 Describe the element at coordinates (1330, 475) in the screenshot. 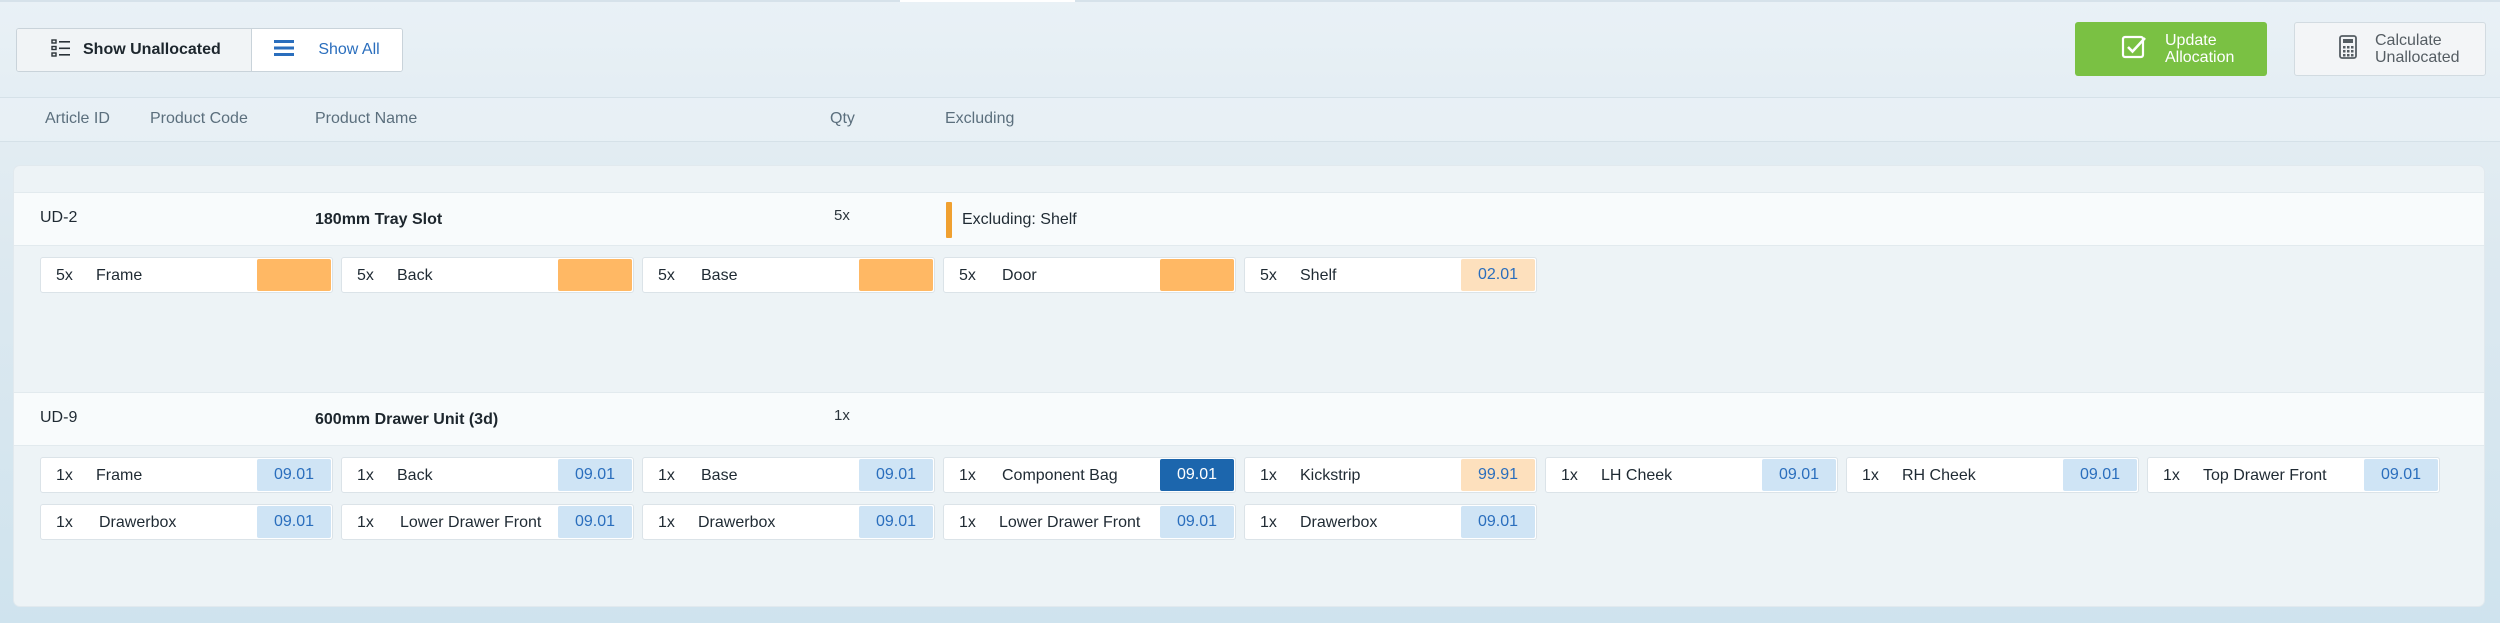

I see `component-name: Kickstrip` at that location.